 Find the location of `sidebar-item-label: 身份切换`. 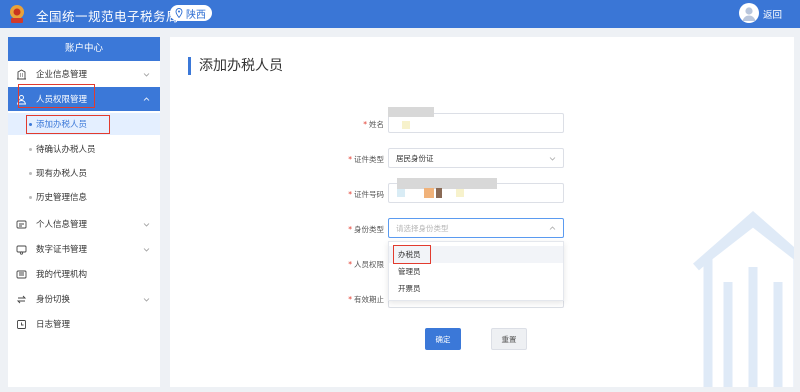

sidebar-item-label: 身份切换 is located at coordinates (53, 300).